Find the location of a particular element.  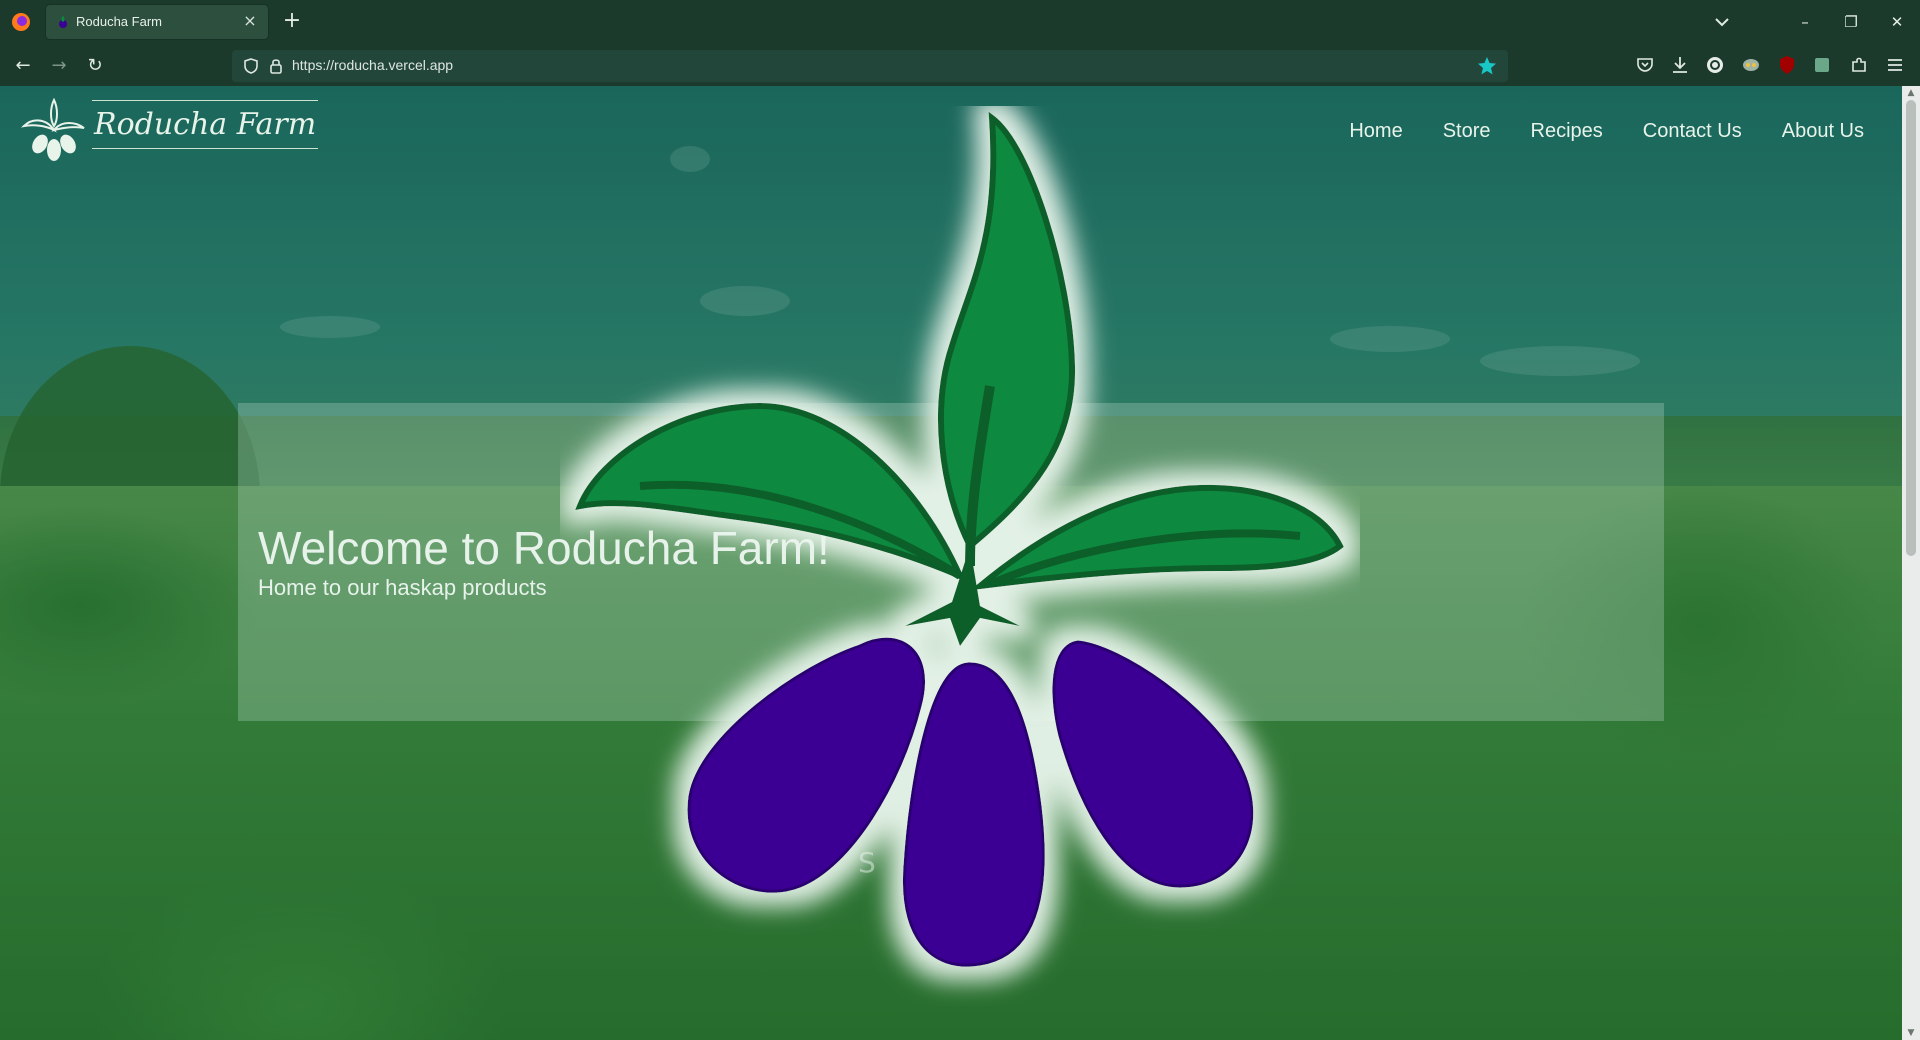

bookmark-star-icon is located at coordinates (1487, 66).